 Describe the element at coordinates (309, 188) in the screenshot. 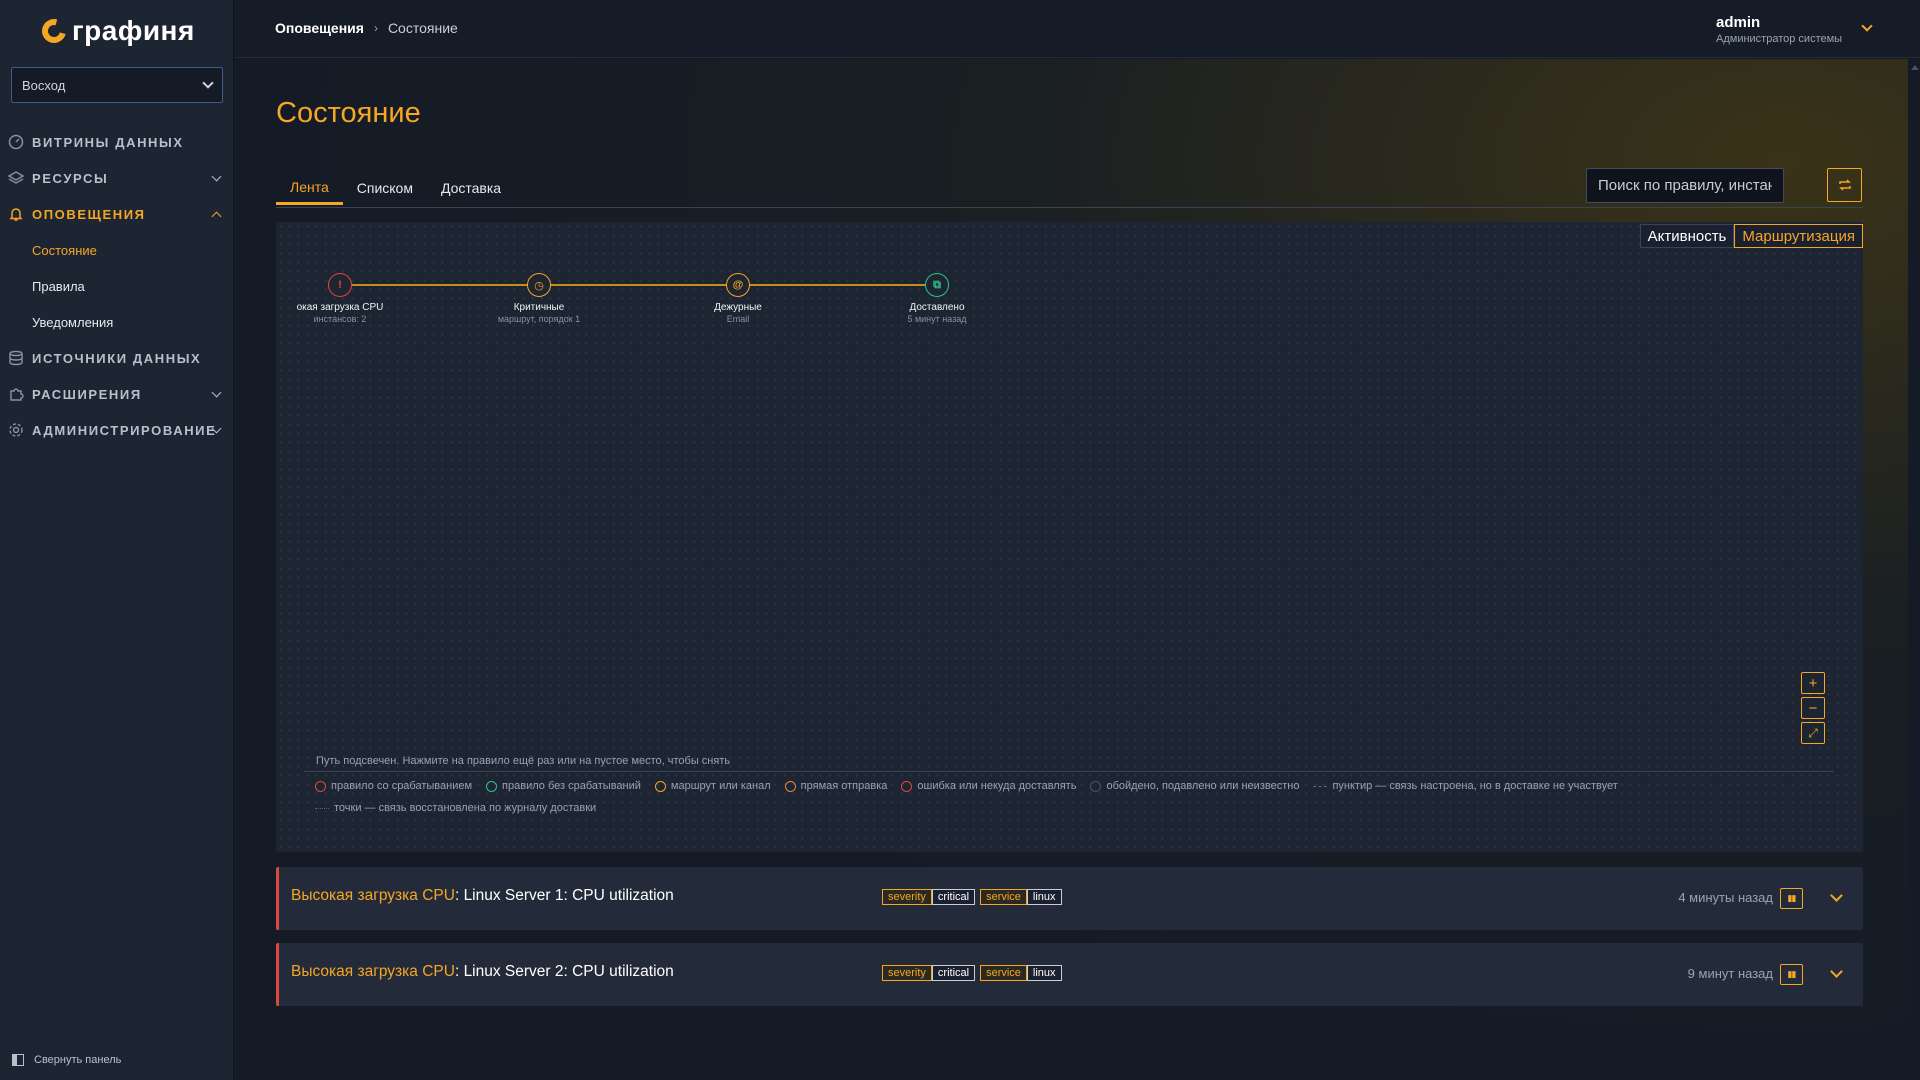

I see `tab-feed: Лента` at that location.